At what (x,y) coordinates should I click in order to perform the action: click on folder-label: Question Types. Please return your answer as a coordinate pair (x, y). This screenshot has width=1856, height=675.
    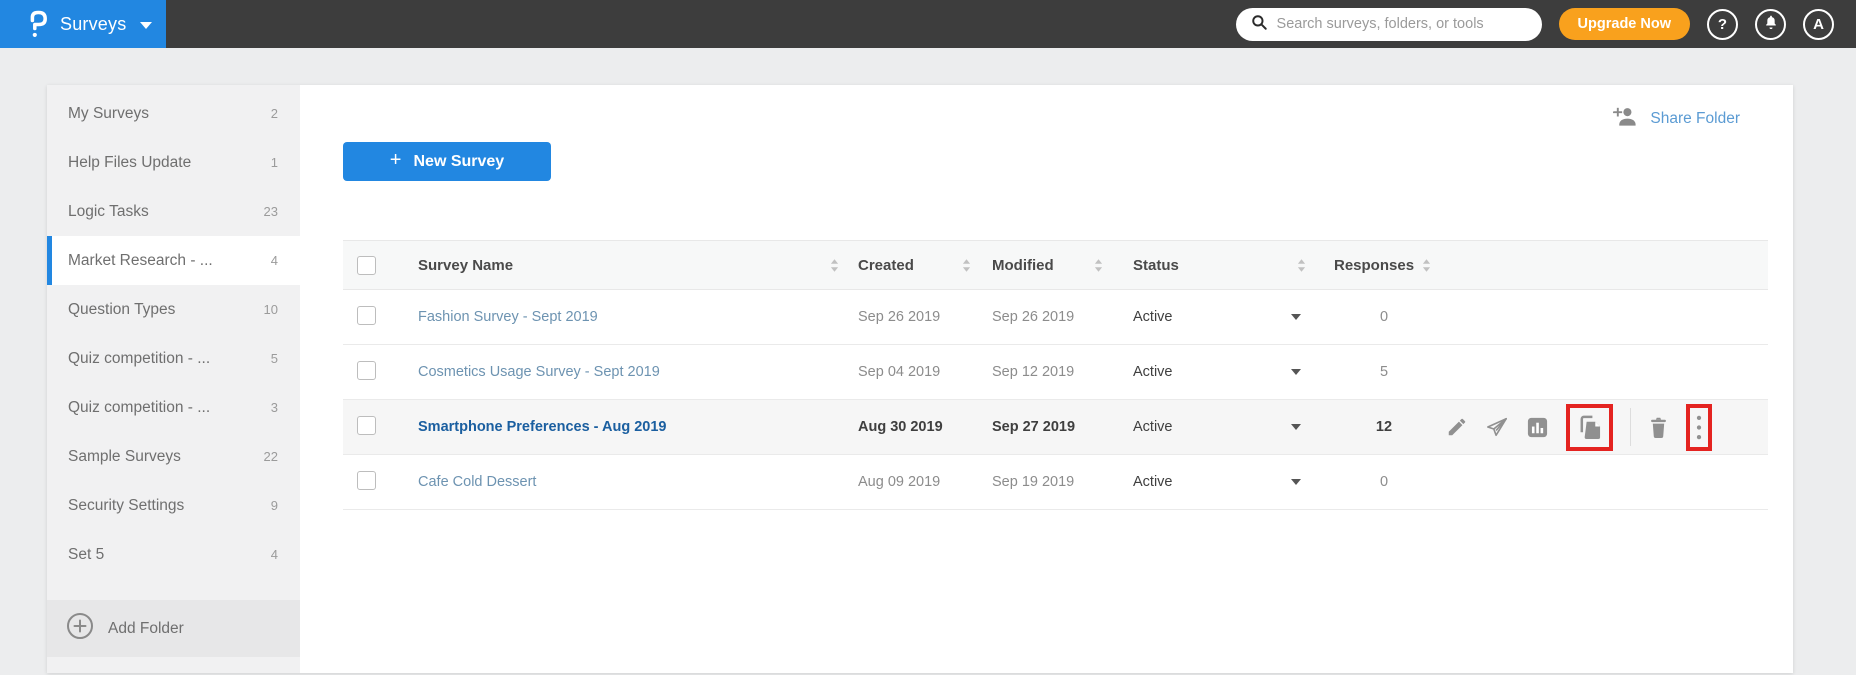
    Looking at the image, I should click on (122, 309).